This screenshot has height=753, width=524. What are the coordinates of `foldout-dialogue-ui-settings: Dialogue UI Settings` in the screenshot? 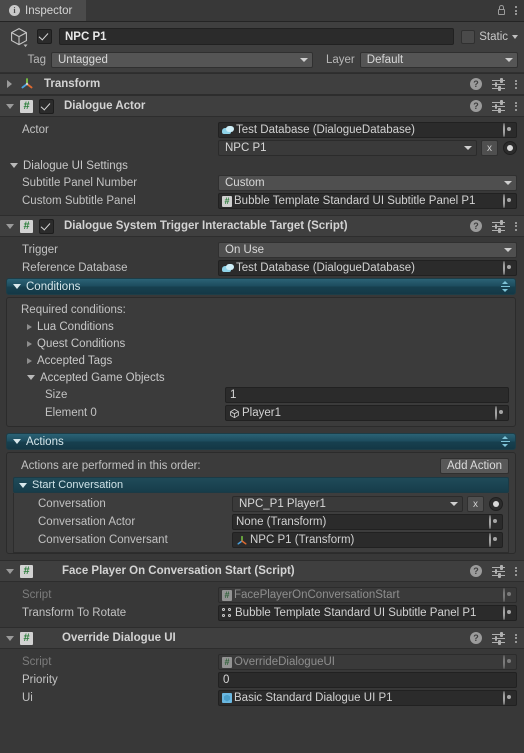 It's located at (262, 165).